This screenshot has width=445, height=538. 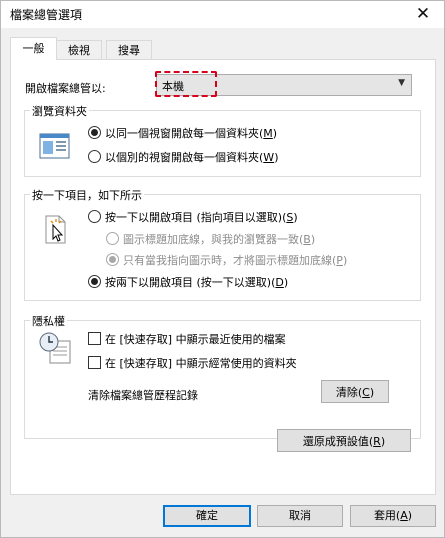 I want to click on tab-general: 一般, so click(x=33, y=48).